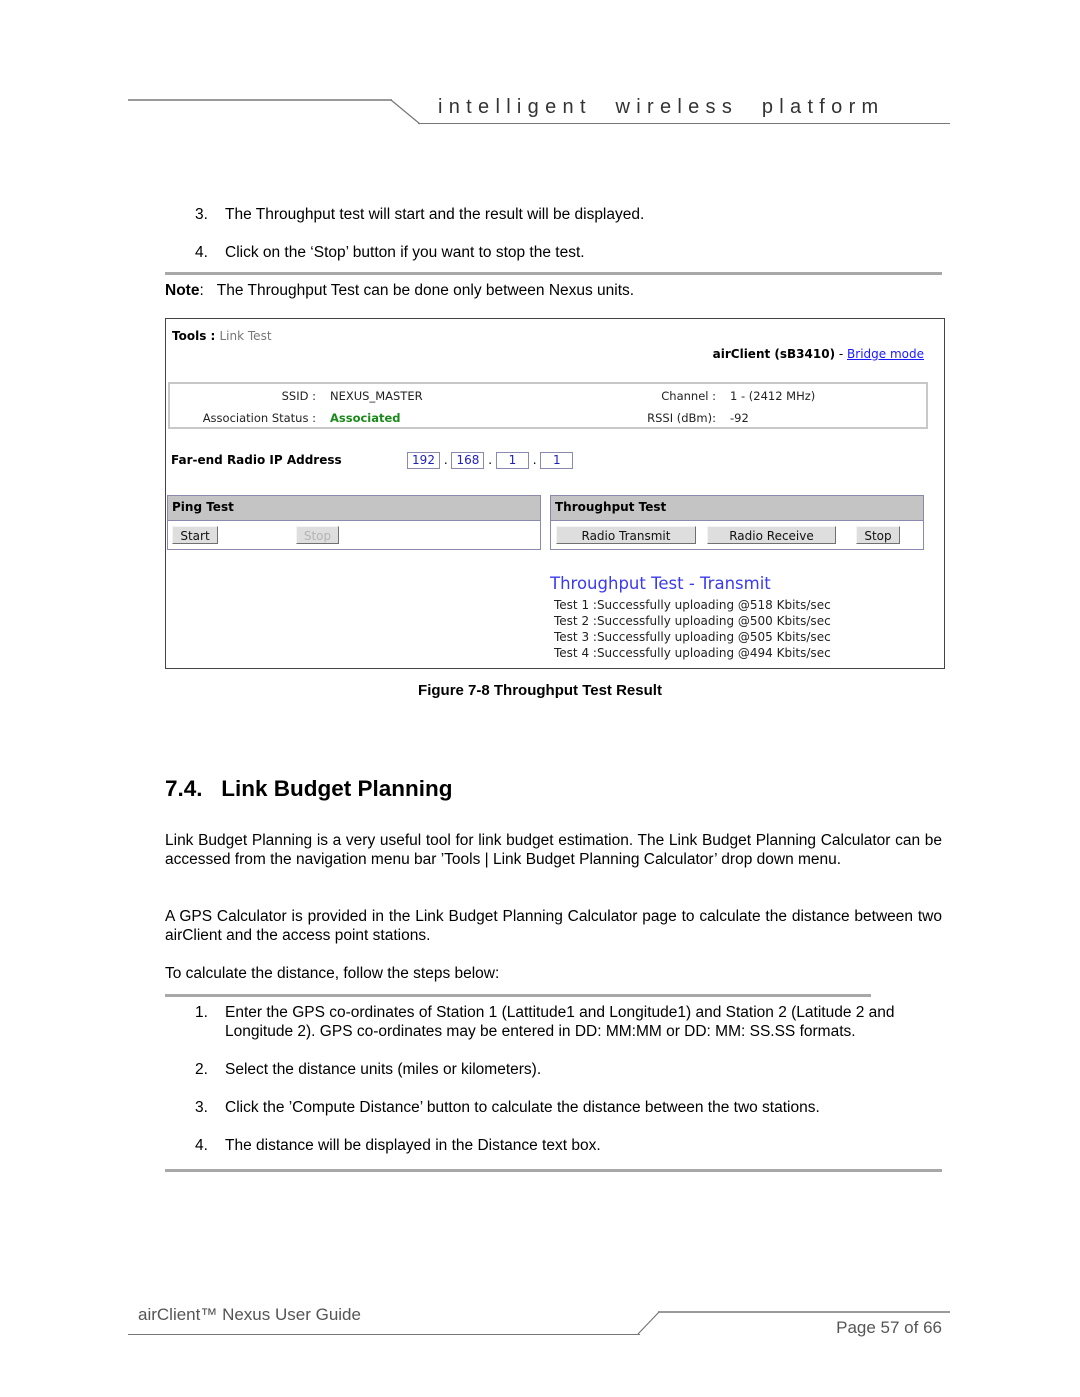 This screenshot has height=1397, width=1080. Describe the element at coordinates (688, 396) in the screenshot. I see `channel-label: Channel :` at that location.